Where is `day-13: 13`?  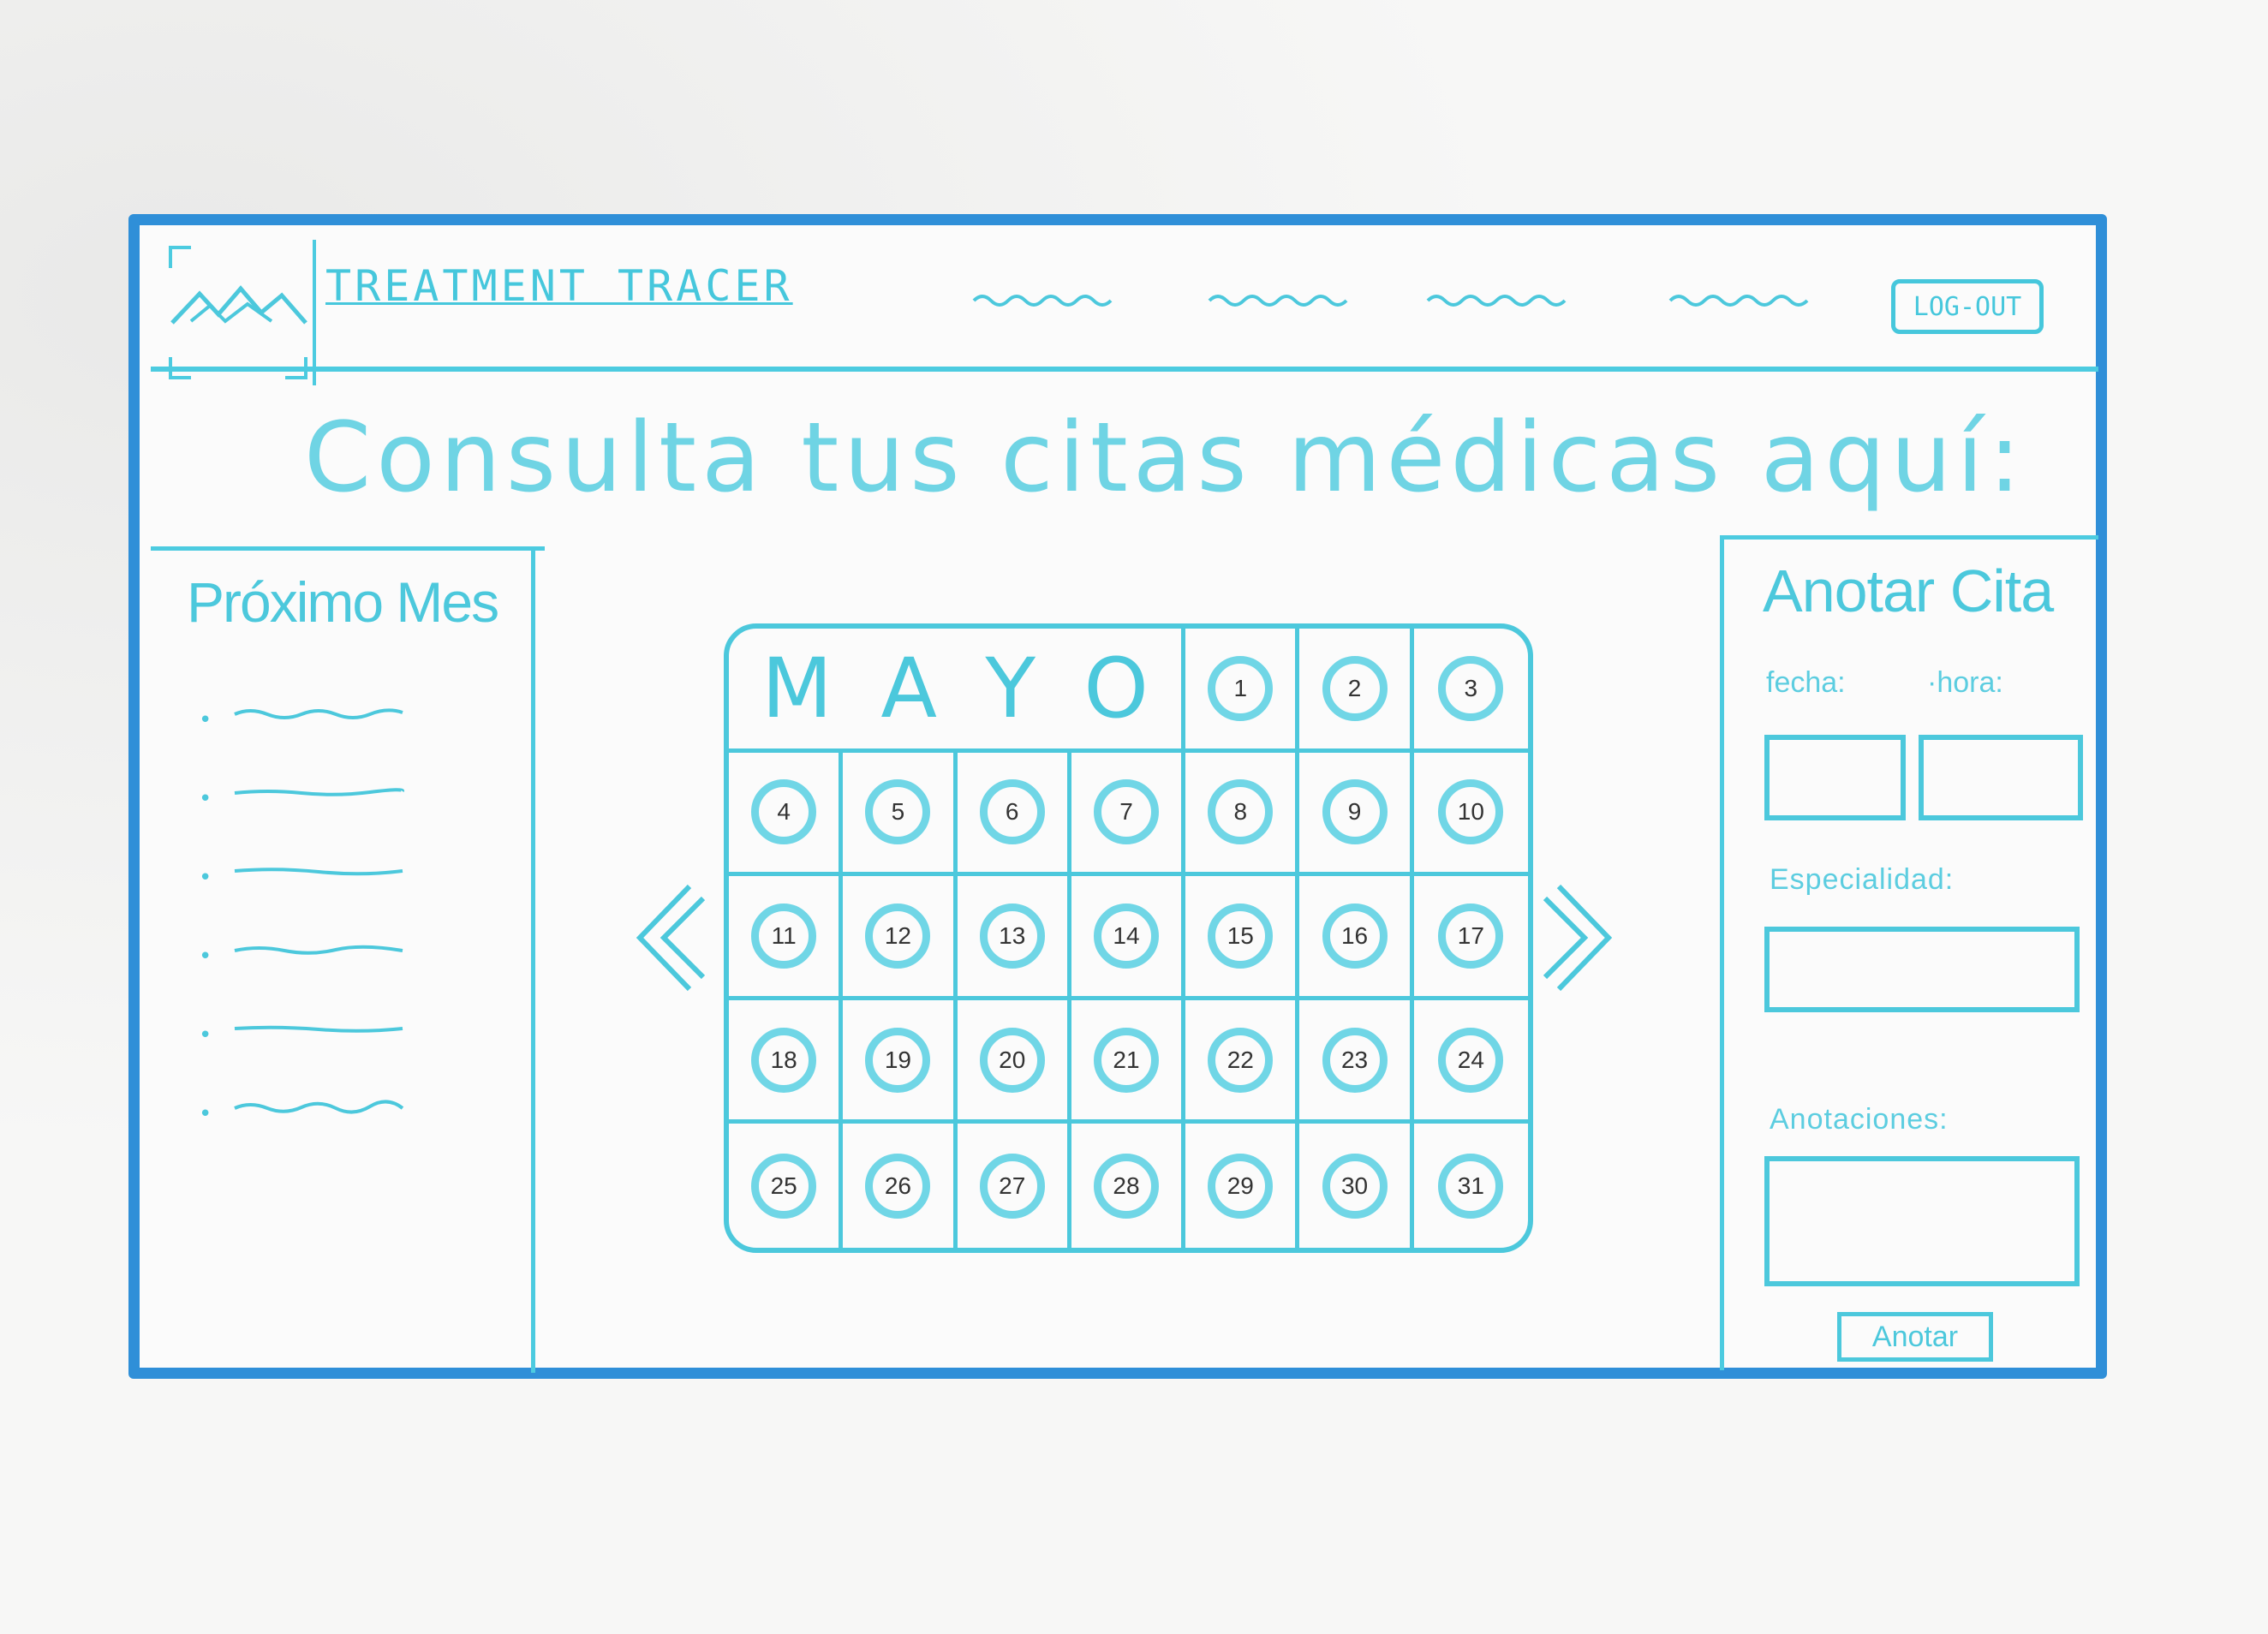 day-13: 13 is located at coordinates (1012, 936).